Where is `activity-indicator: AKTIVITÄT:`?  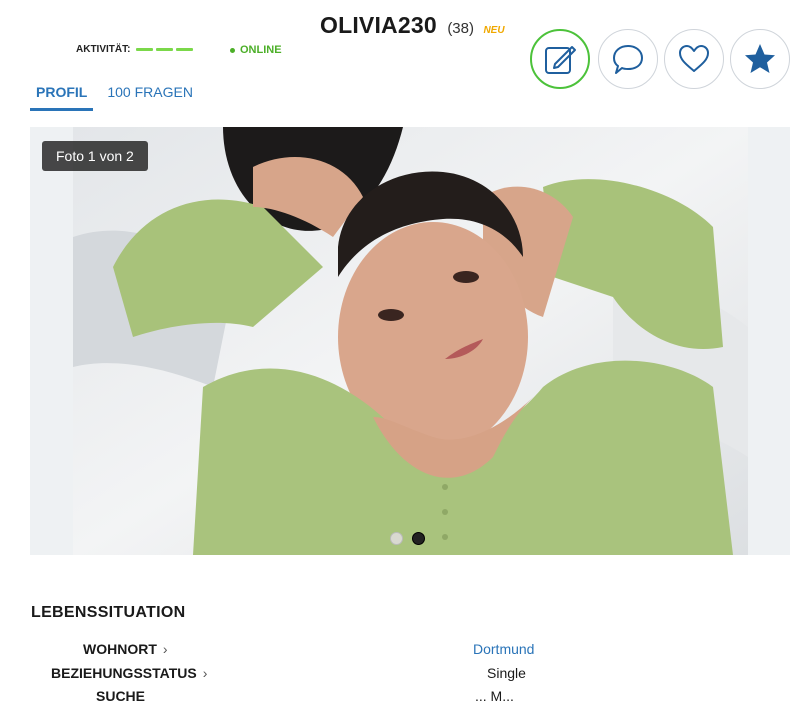 activity-indicator: AKTIVITÄT: is located at coordinates (136, 49).